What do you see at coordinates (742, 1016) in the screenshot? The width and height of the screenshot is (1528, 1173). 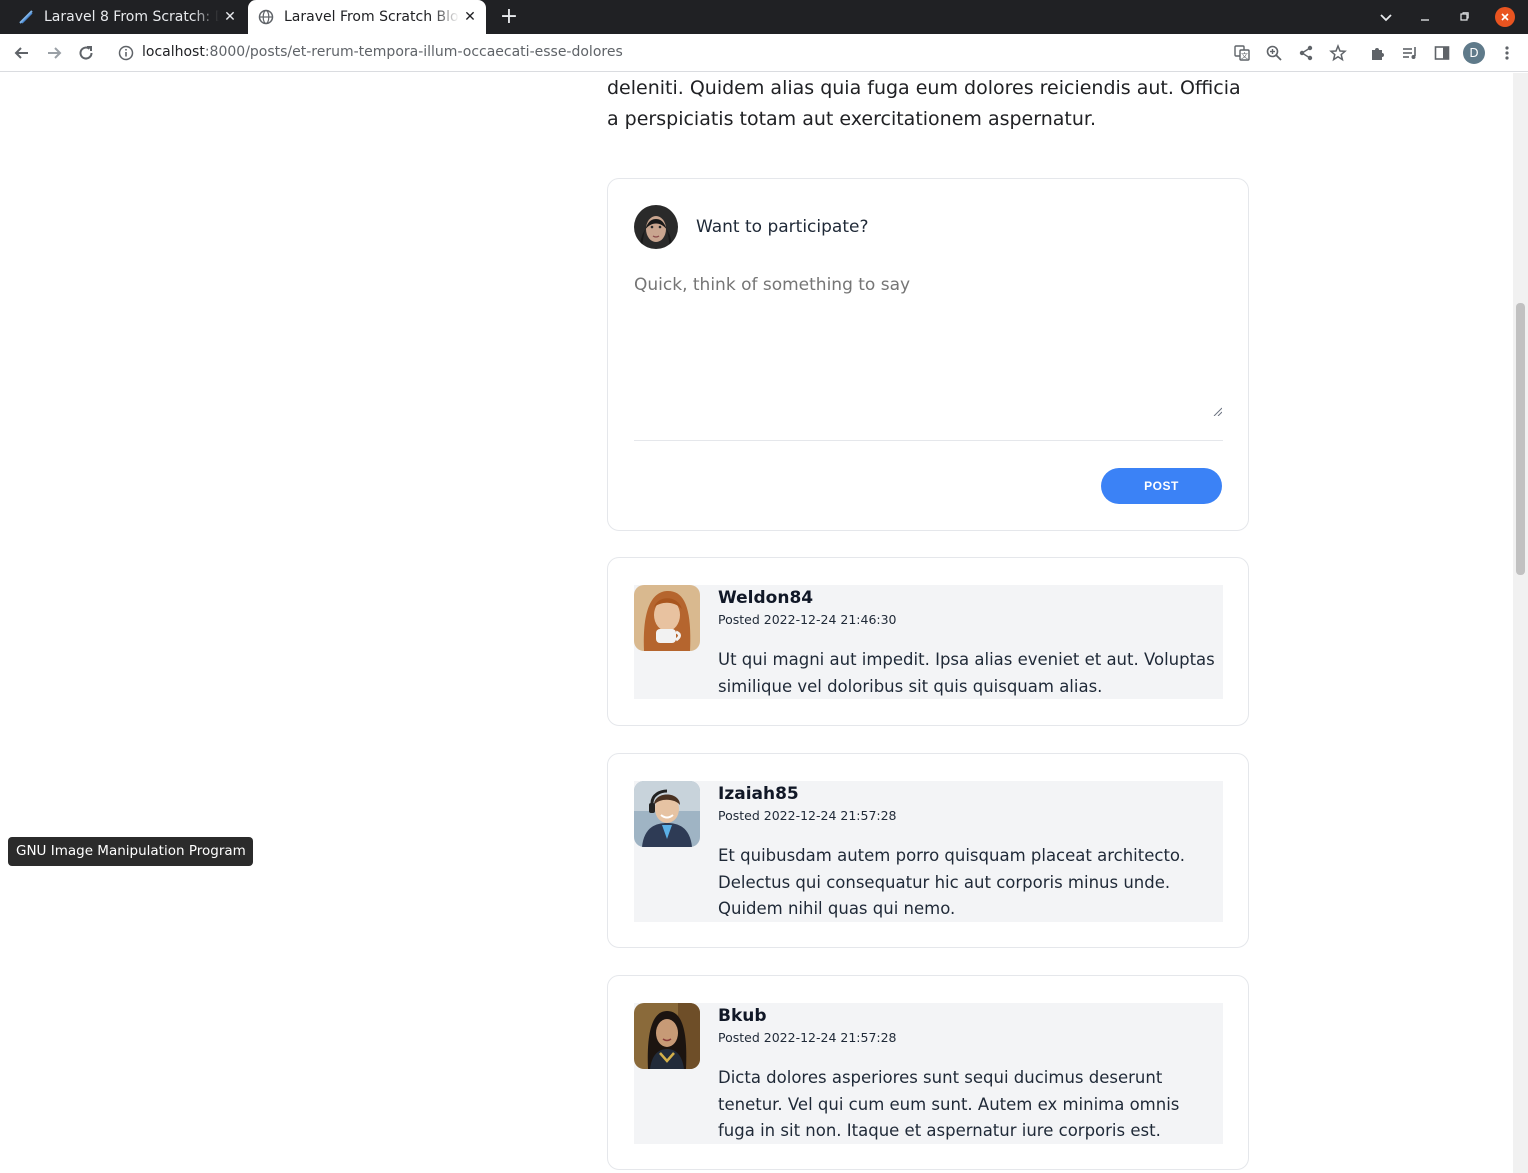 I see `comment-author: Bkub` at bounding box center [742, 1016].